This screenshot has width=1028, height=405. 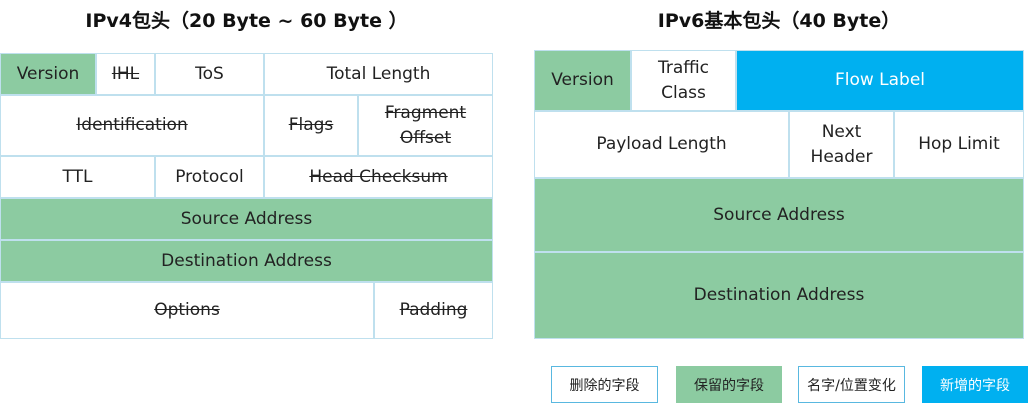 I want to click on ipv4-field-head-checksum: Head Checksum, so click(x=378, y=177).